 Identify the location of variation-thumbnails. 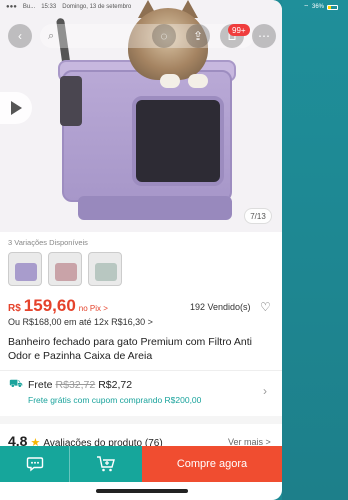
(65, 269).